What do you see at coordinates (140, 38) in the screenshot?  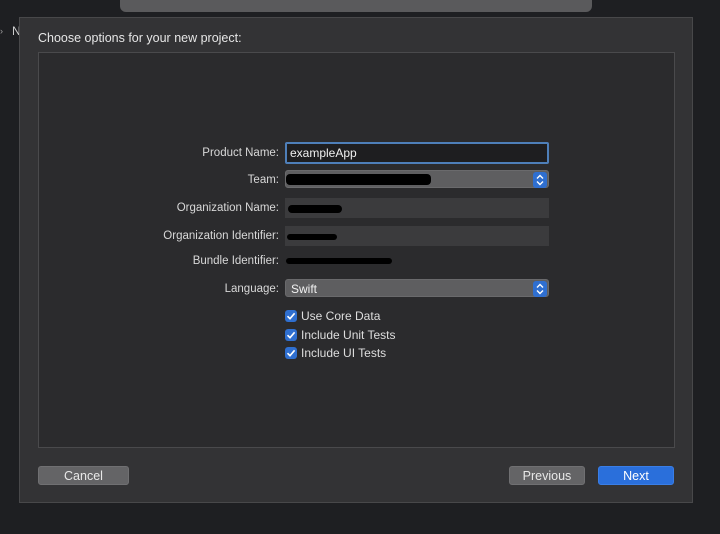 I see `sheet-title: Choose options for your new project:` at bounding box center [140, 38].